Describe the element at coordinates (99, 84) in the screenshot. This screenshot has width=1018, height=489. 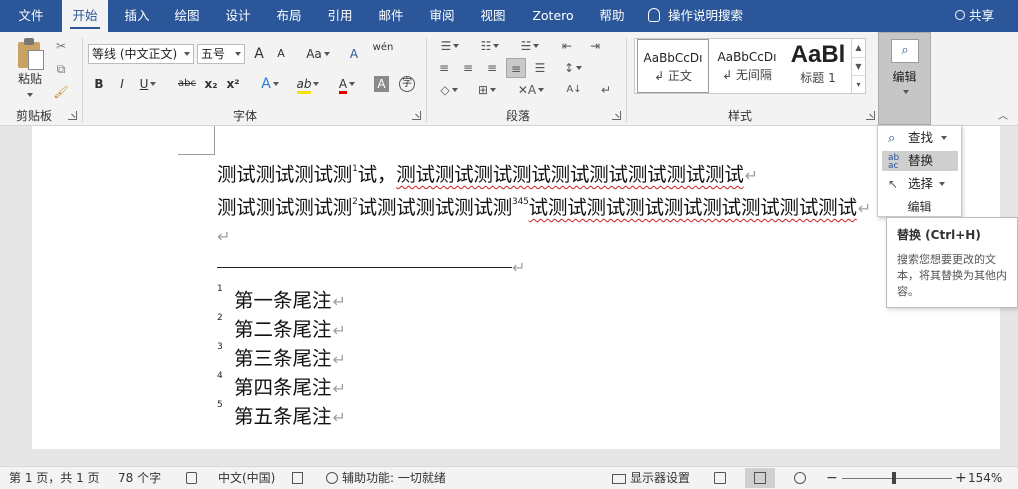
I see `bold-button: B` at that location.